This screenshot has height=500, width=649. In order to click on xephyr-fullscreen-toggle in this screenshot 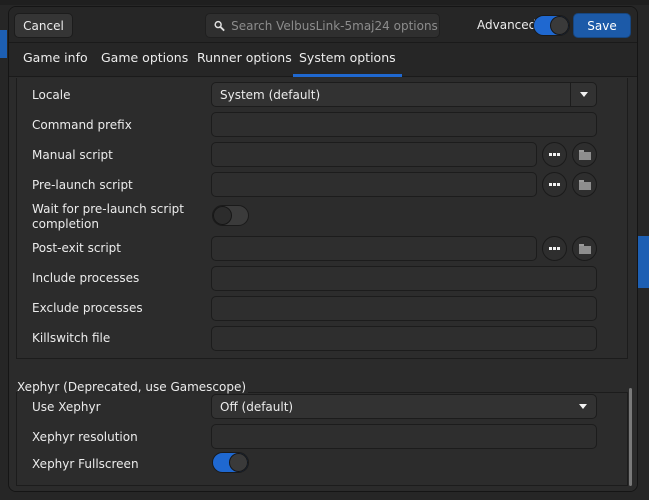, I will do `click(230, 462)`.